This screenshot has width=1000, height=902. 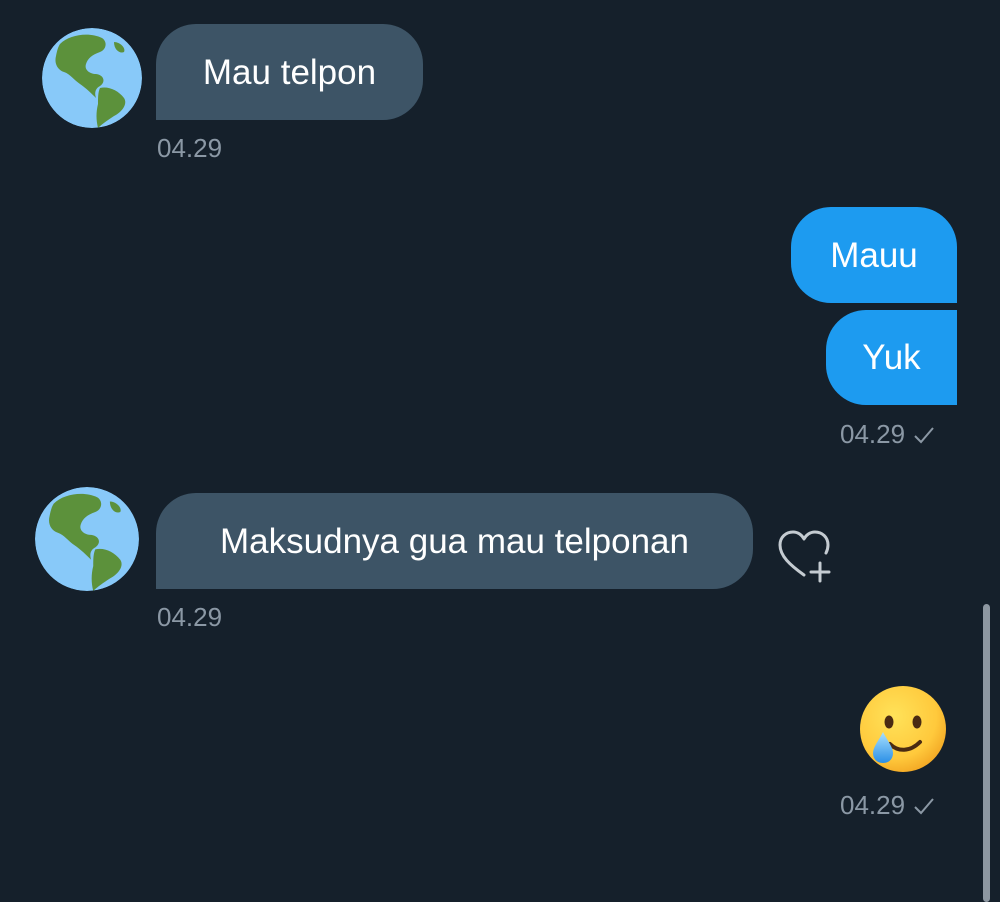 I want to click on message-text: Mau telpon, so click(x=289, y=72).